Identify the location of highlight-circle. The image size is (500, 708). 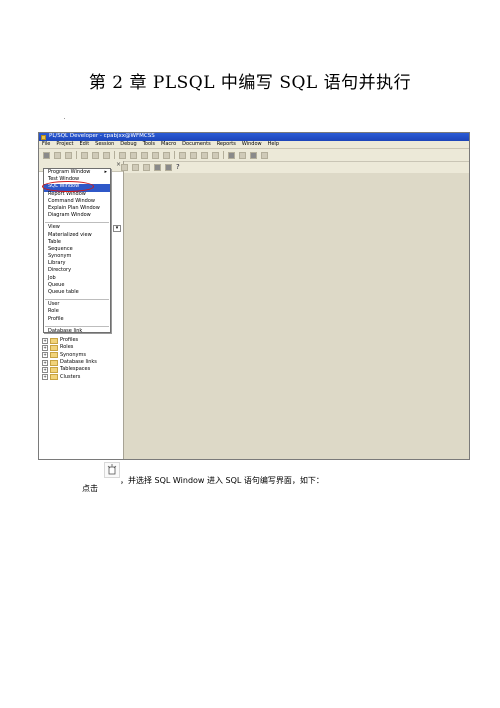
(68, 186).